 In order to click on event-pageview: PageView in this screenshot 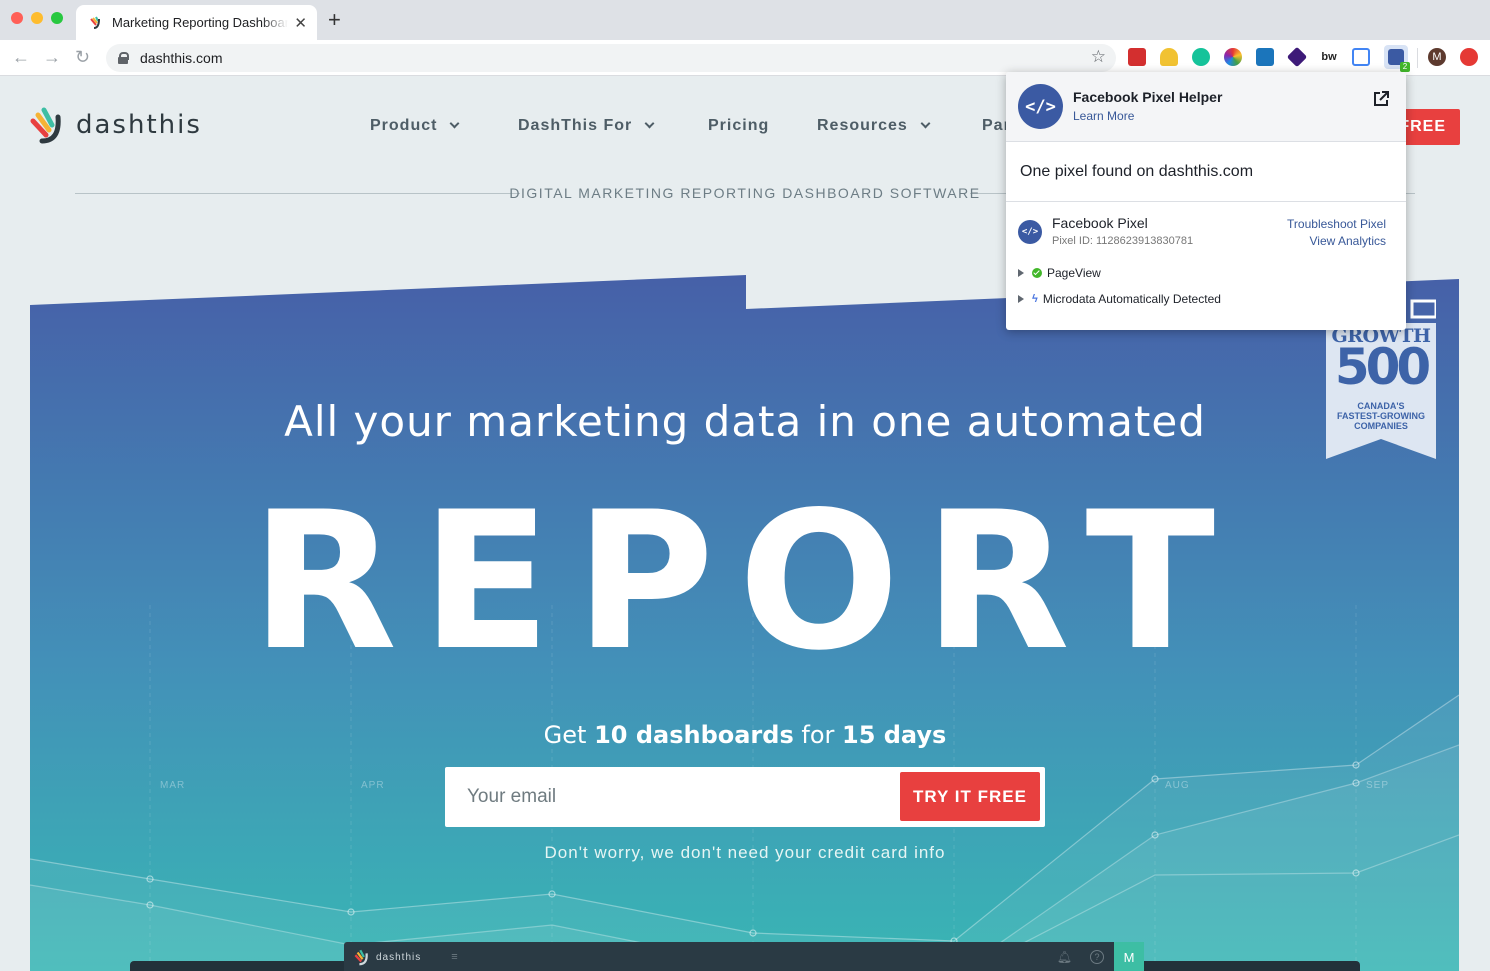, I will do `click(1059, 273)`.